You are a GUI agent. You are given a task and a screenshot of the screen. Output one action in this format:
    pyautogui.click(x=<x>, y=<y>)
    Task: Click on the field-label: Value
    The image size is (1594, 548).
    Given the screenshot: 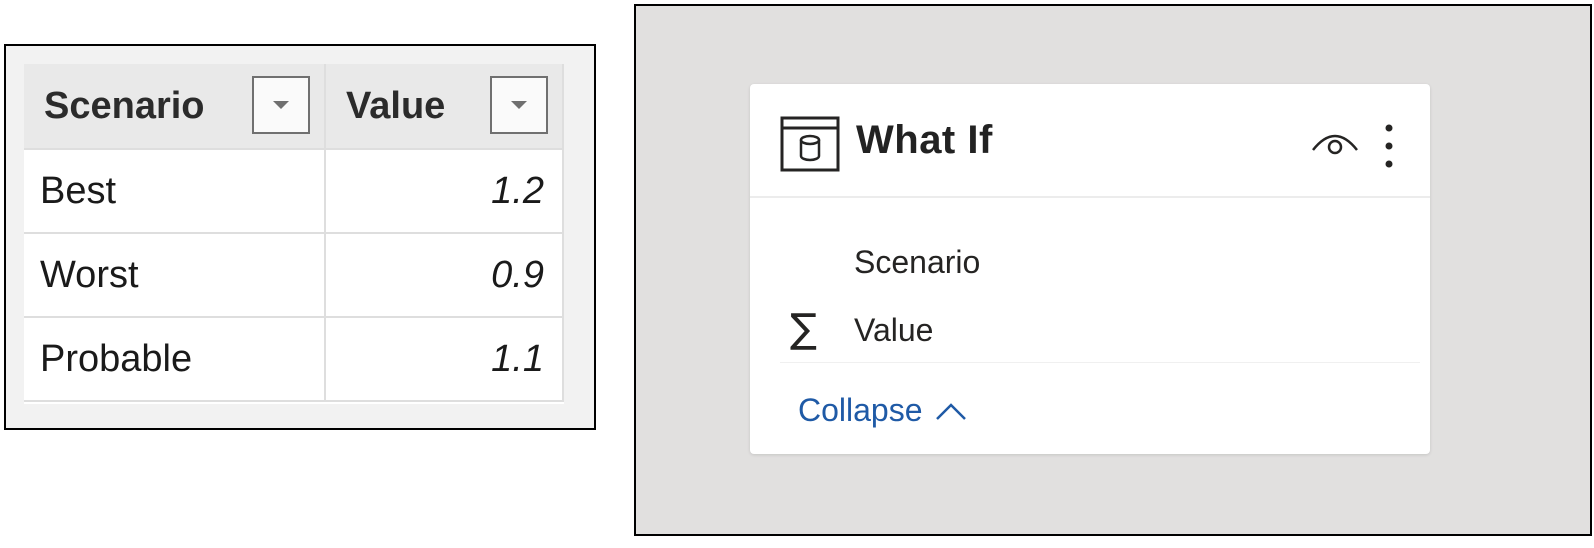 What is the action you would take?
    pyautogui.click(x=894, y=330)
    